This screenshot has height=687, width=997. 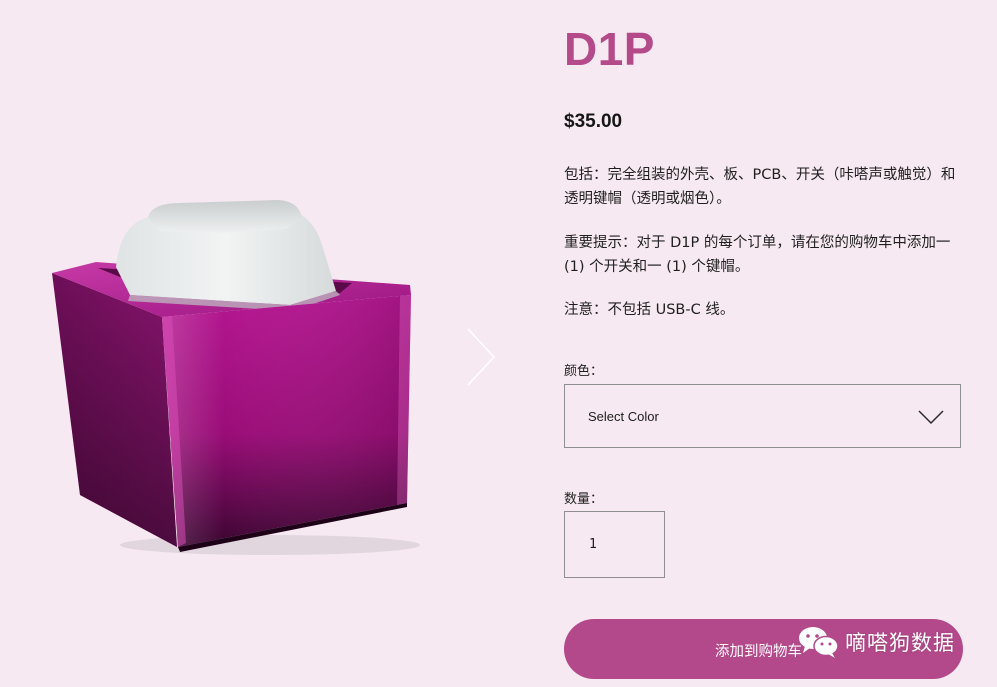 What do you see at coordinates (584, 371) in the screenshot?
I see `color-label: 颜色：` at bounding box center [584, 371].